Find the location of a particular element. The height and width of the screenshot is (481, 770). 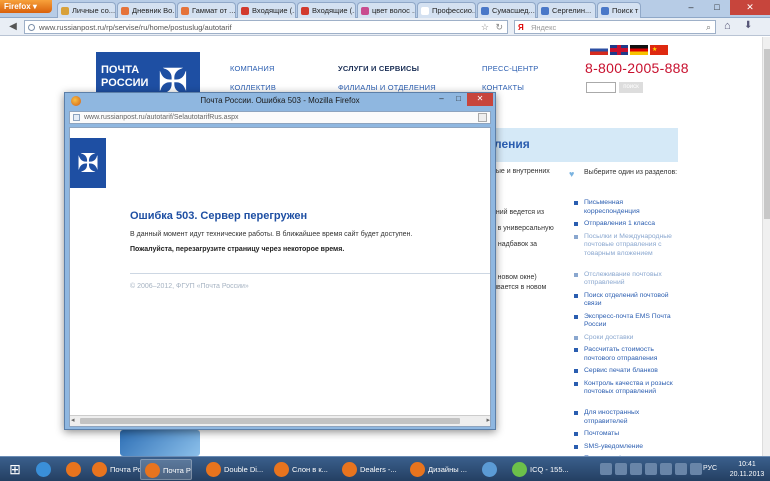

page-scrollbar-thumb is located at coordinates (767, 134).